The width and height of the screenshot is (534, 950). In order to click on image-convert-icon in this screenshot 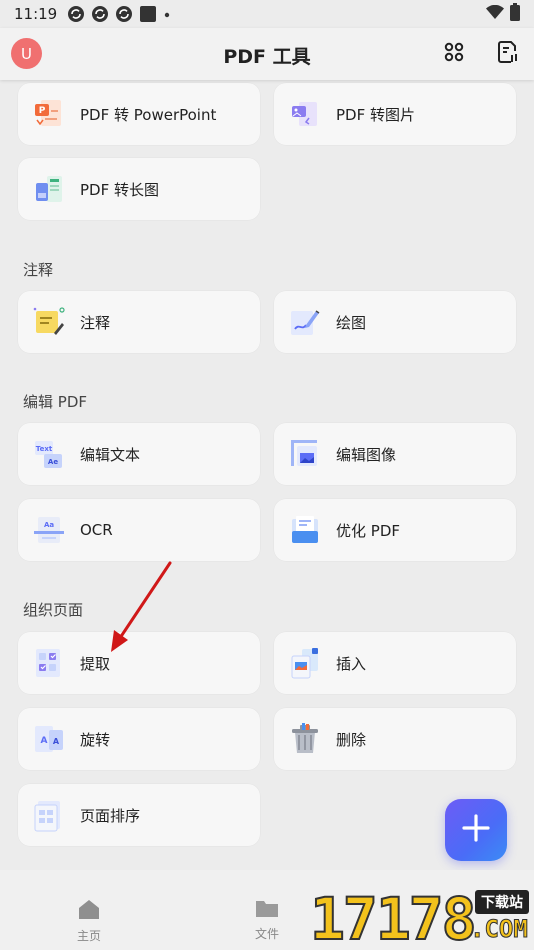, I will do `click(305, 114)`.